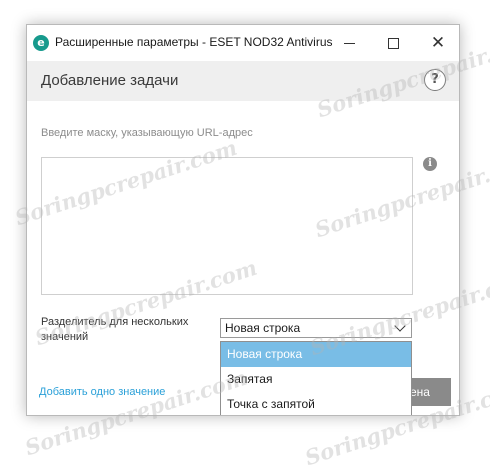 The height and width of the screenshot is (470, 490). What do you see at coordinates (430, 164) in the screenshot?
I see `info-icon: i` at bounding box center [430, 164].